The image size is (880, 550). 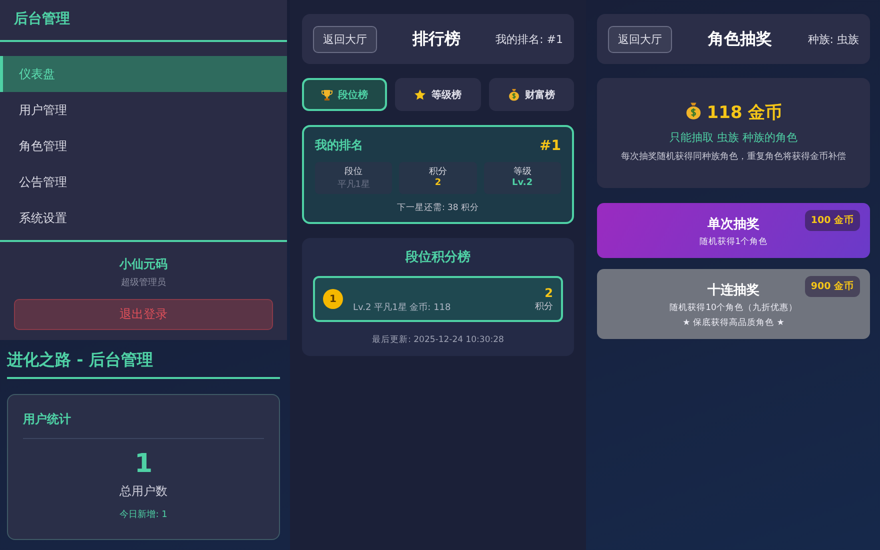 I want to click on card-title: 我的排名, so click(x=339, y=145).